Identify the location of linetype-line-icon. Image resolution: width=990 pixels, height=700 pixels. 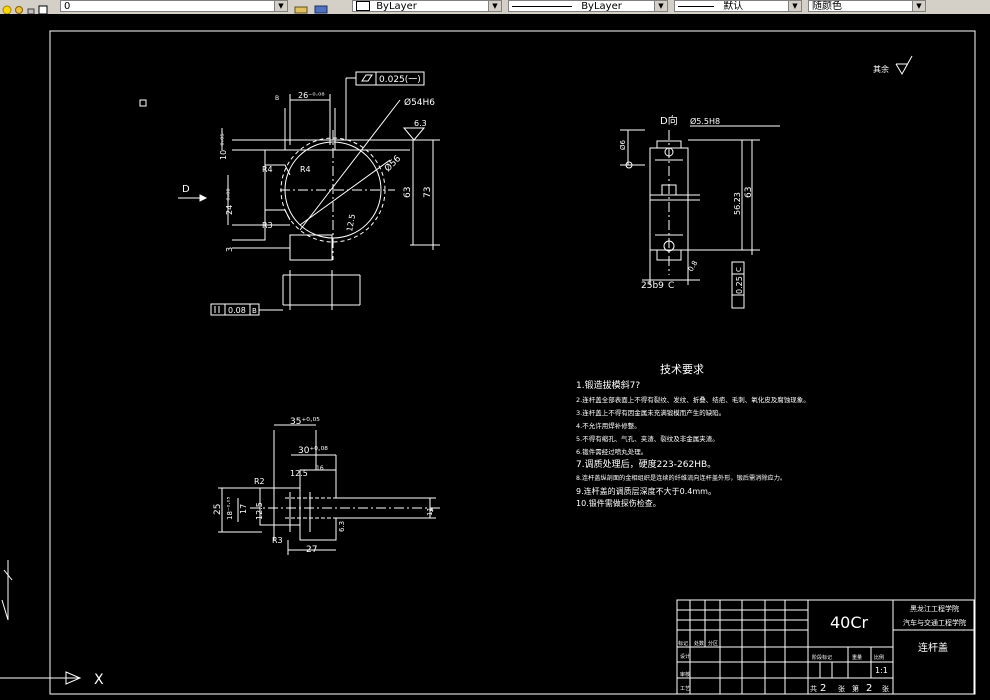
(542, 6).